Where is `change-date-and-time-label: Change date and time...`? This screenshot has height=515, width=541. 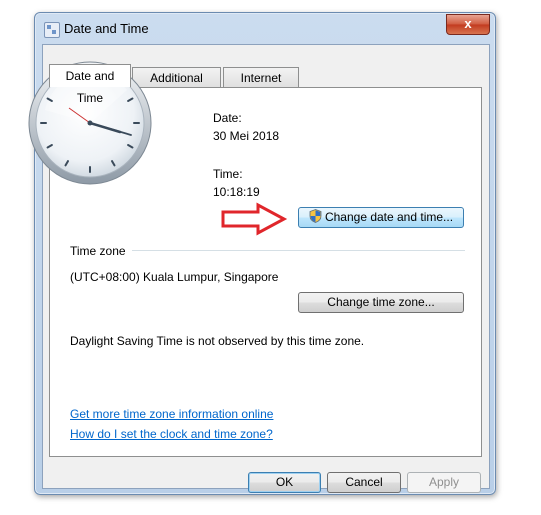
change-date-and-time-label: Change date and time... is located at coordinates (389, 217).